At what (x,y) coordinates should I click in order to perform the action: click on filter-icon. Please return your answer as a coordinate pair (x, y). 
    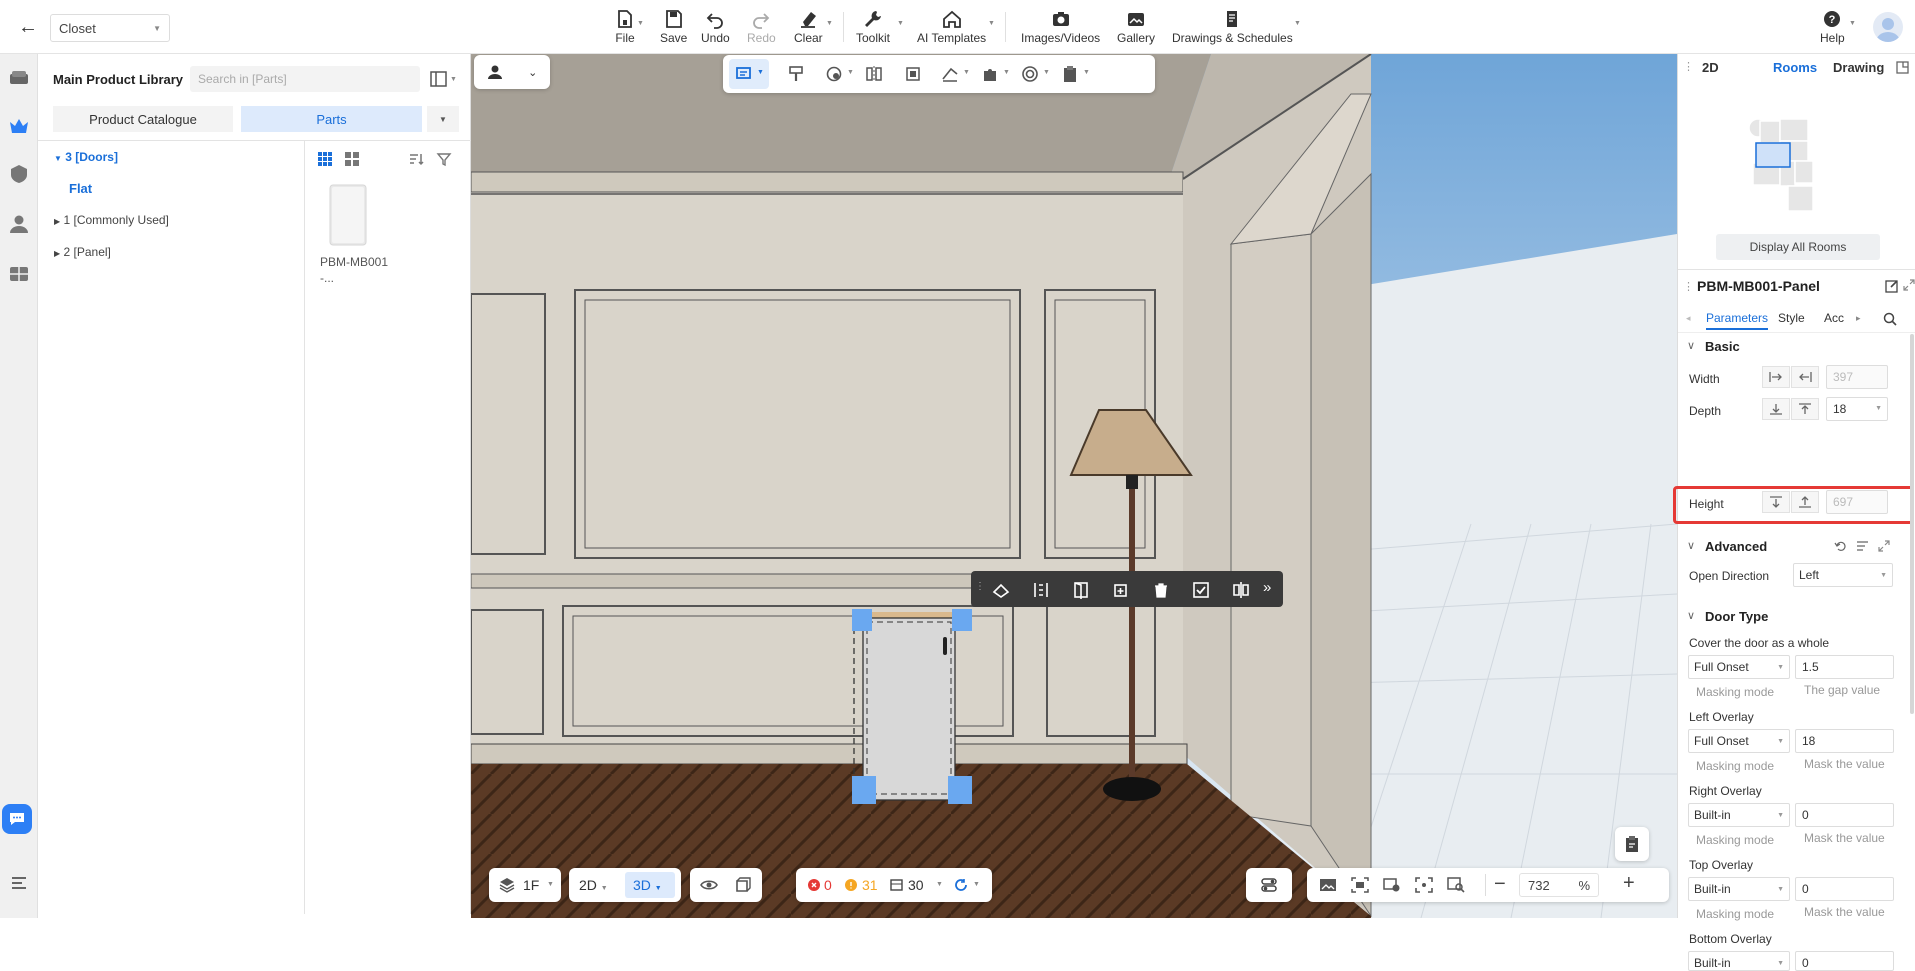
    Looking at the image, I should click on (444, 159).